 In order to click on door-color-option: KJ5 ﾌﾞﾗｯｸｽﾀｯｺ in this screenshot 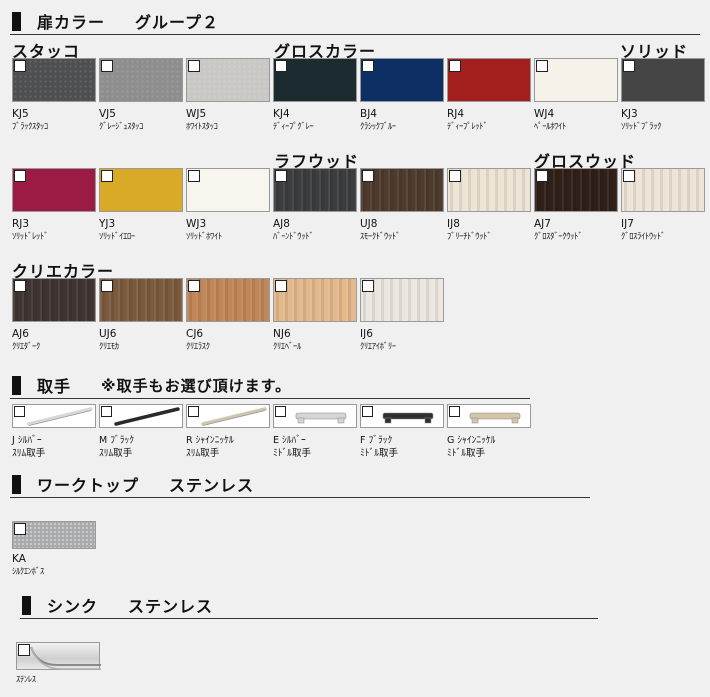, I will do `click(54, 95)`.